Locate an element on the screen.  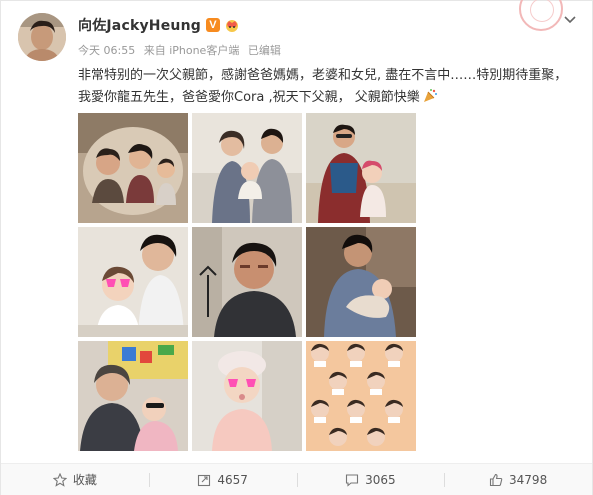
avatar is located at coordinates (42, 37).